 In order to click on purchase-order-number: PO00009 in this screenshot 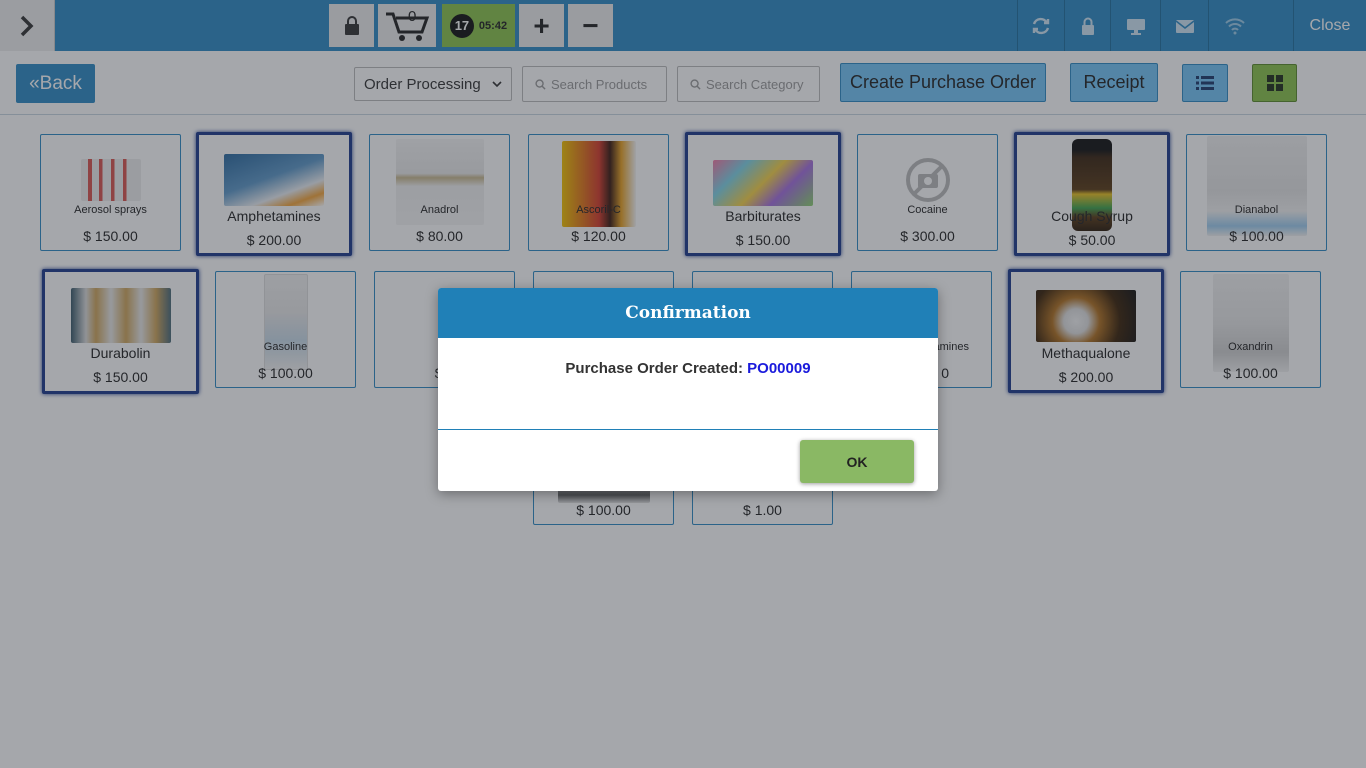, I will do `click(779, 368)`.